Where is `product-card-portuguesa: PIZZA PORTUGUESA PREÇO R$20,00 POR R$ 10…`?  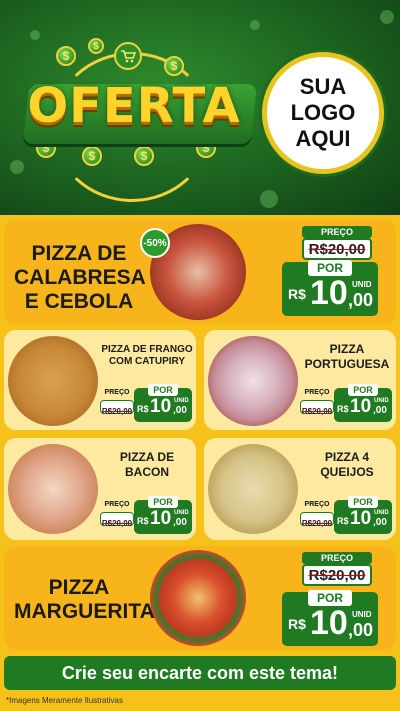 product-card-portuguesa: PIZZA PORTUGUESA PREÇO R$20,00 POR R$ 10… is located at coordinates (300, 380).